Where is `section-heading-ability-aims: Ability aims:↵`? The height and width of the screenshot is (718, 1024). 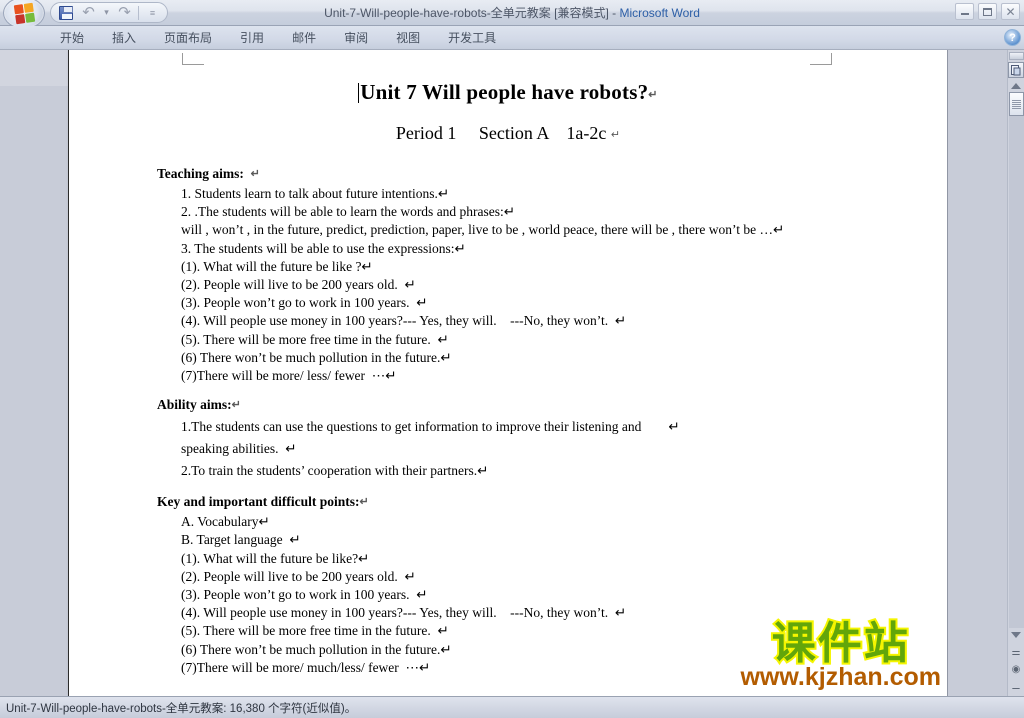
section-heading-ability-aims: Ability aims:↵ is located at coordinates (517, 405).